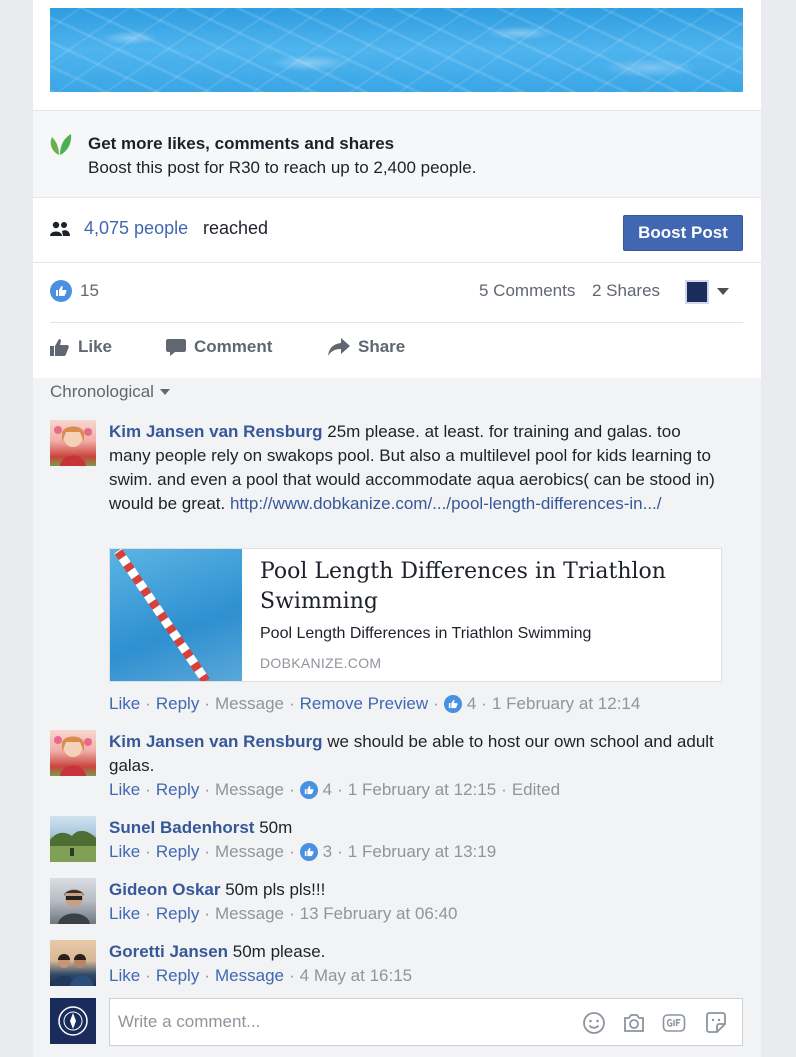  Describe the element at coordinates (683, 233) in the screenshot. I see `boost-post-button: Boost Post` at that location.